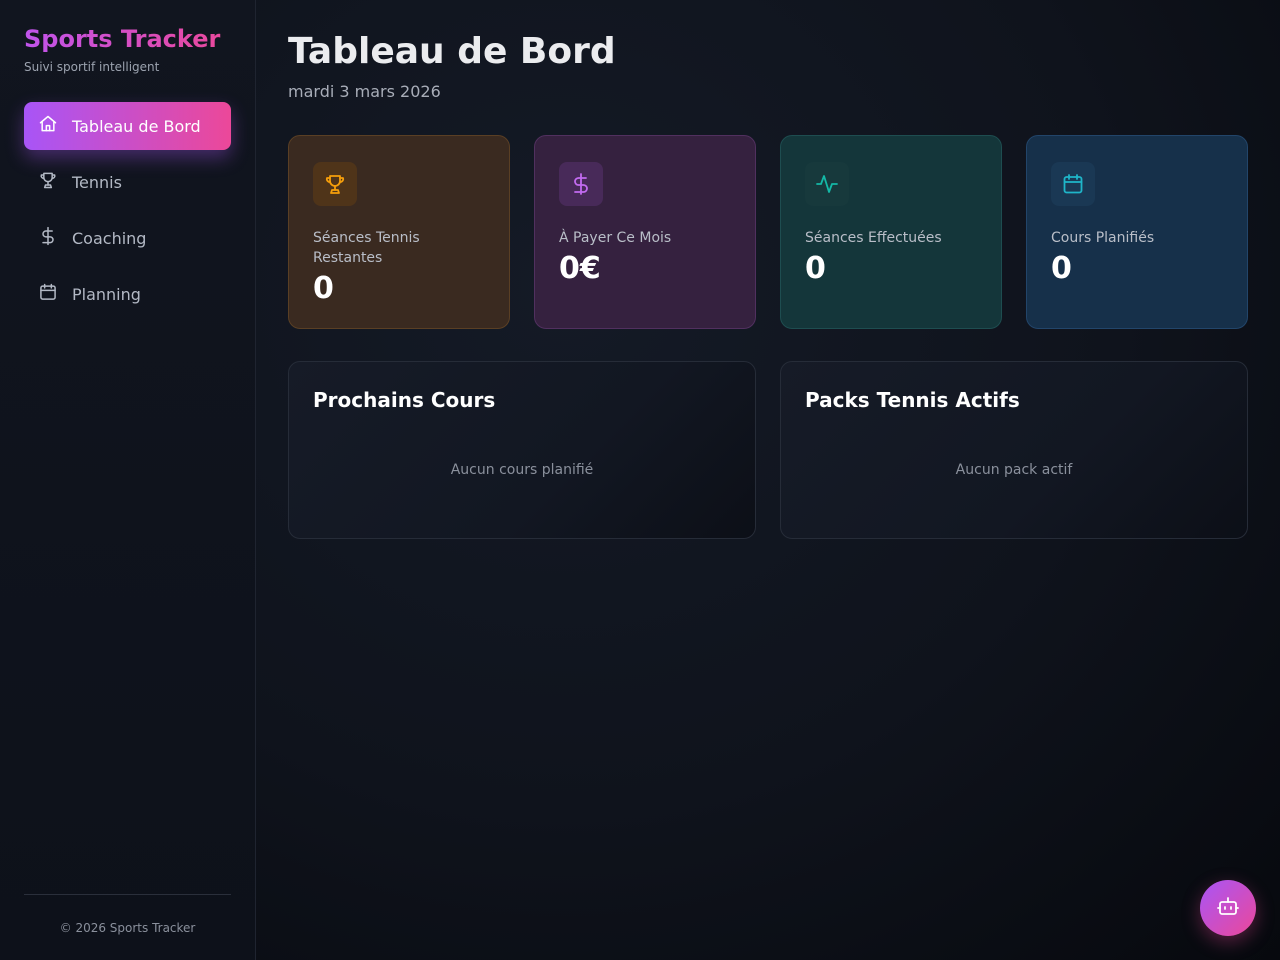 This screenshot has width=1280, height=960. I want to click on stat-card-tennis-remaining: Séances Tennis Restantes 0, so click(399, 232).